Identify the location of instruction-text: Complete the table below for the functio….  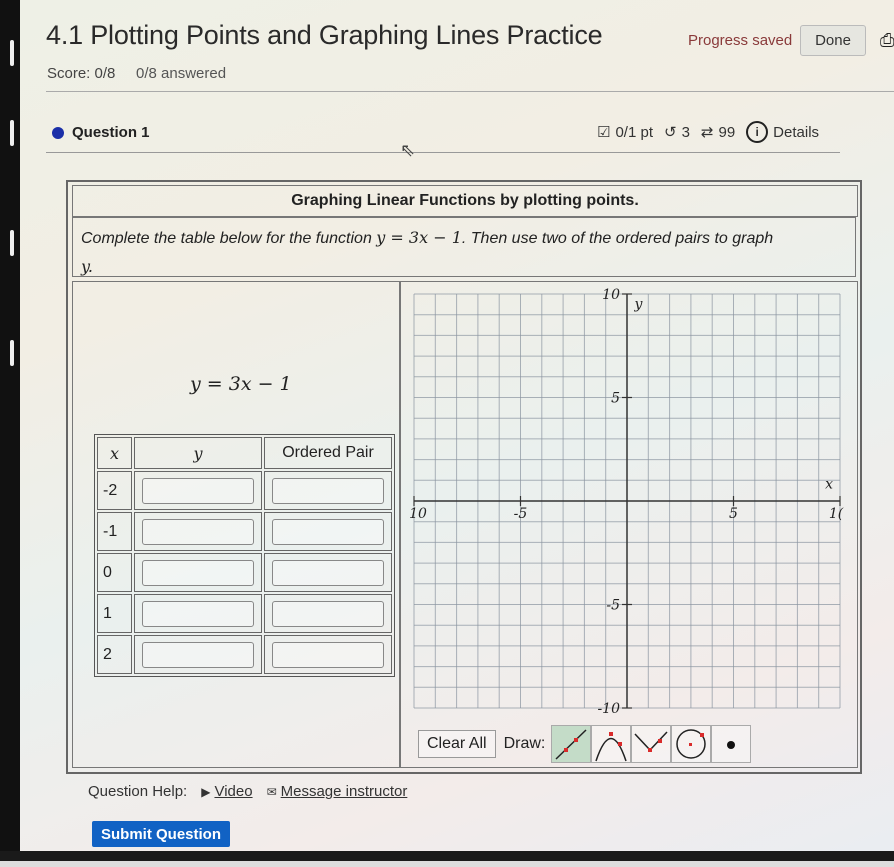
(229, 238).